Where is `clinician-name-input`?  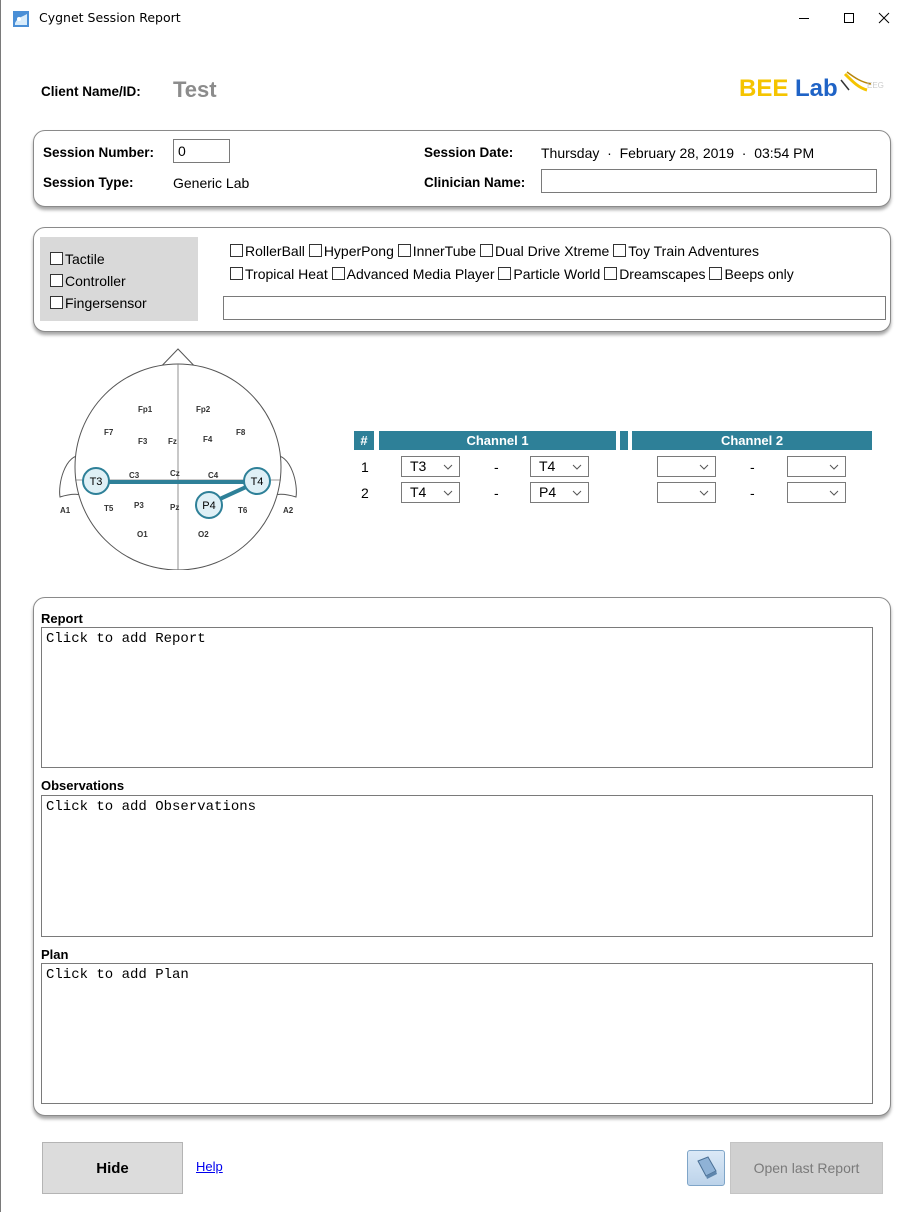
clinician-name-input is located at coordinates (709, 181).